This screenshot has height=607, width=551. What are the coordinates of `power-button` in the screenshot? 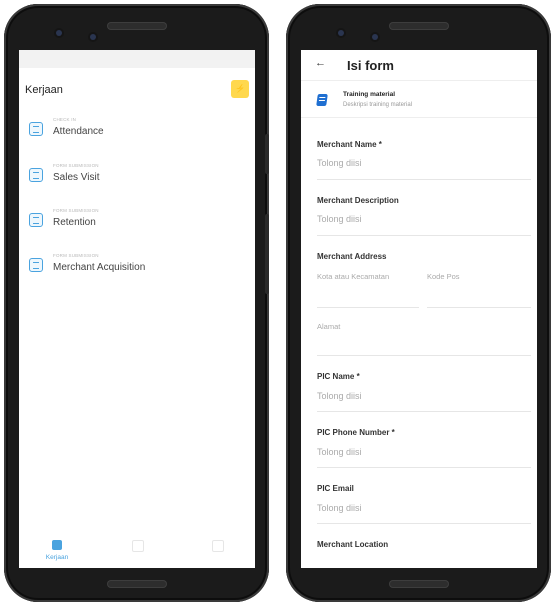 It's located at (267, 154).